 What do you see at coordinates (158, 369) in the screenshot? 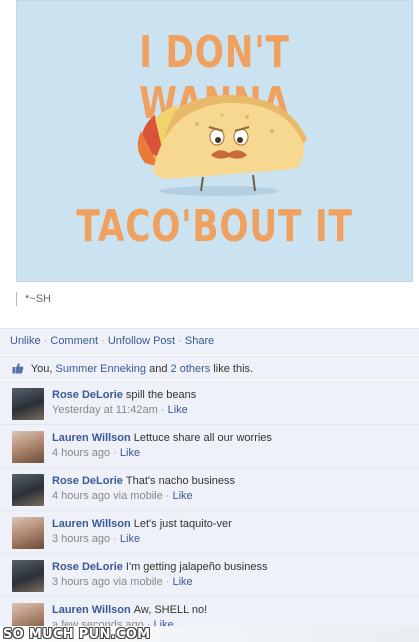
I see `likes-and: and` at bounding box center [158, 369].